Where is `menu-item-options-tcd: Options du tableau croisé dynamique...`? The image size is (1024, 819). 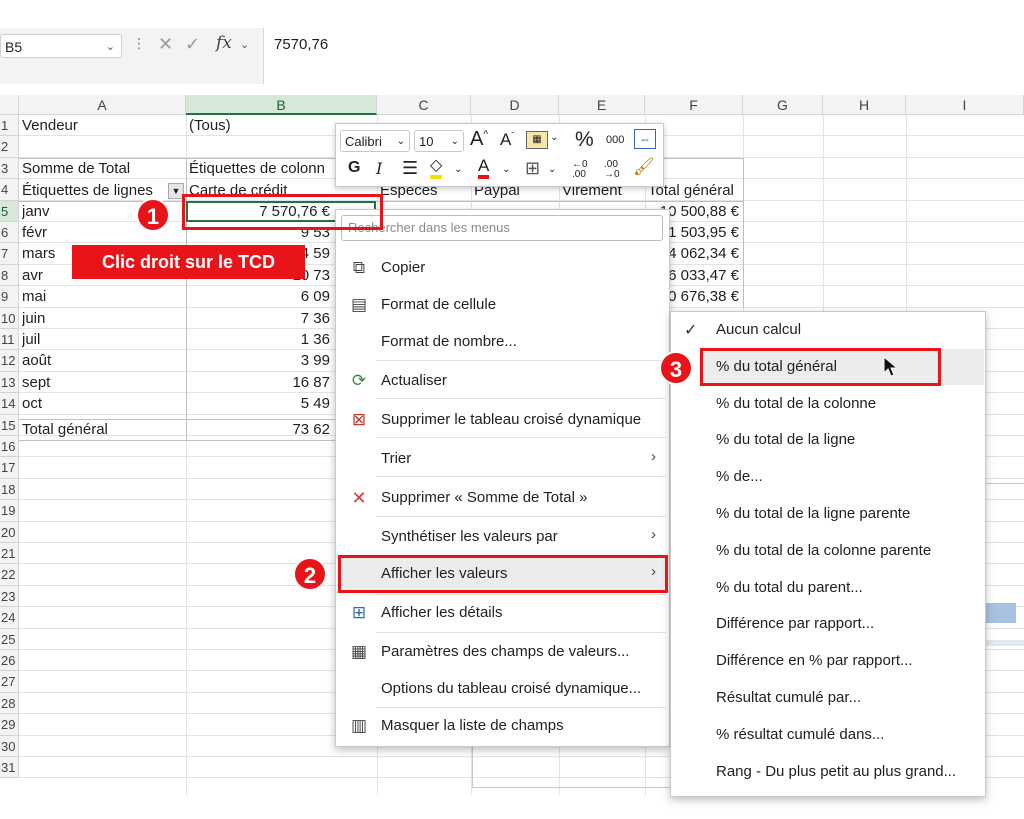 menu-item-options-tcd: Options du tableau croisé dynamique... is located at coordinates (511, 688).